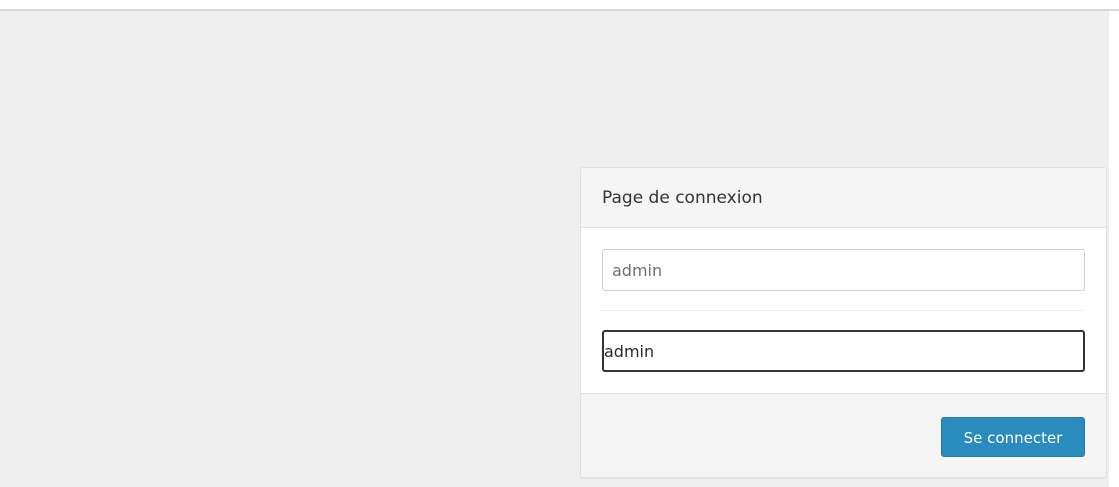 The width and height of the screenshot is (1119, 487). Describe the element at coordinates (843, 270) in the screenshot. I see `username-input` at that location.